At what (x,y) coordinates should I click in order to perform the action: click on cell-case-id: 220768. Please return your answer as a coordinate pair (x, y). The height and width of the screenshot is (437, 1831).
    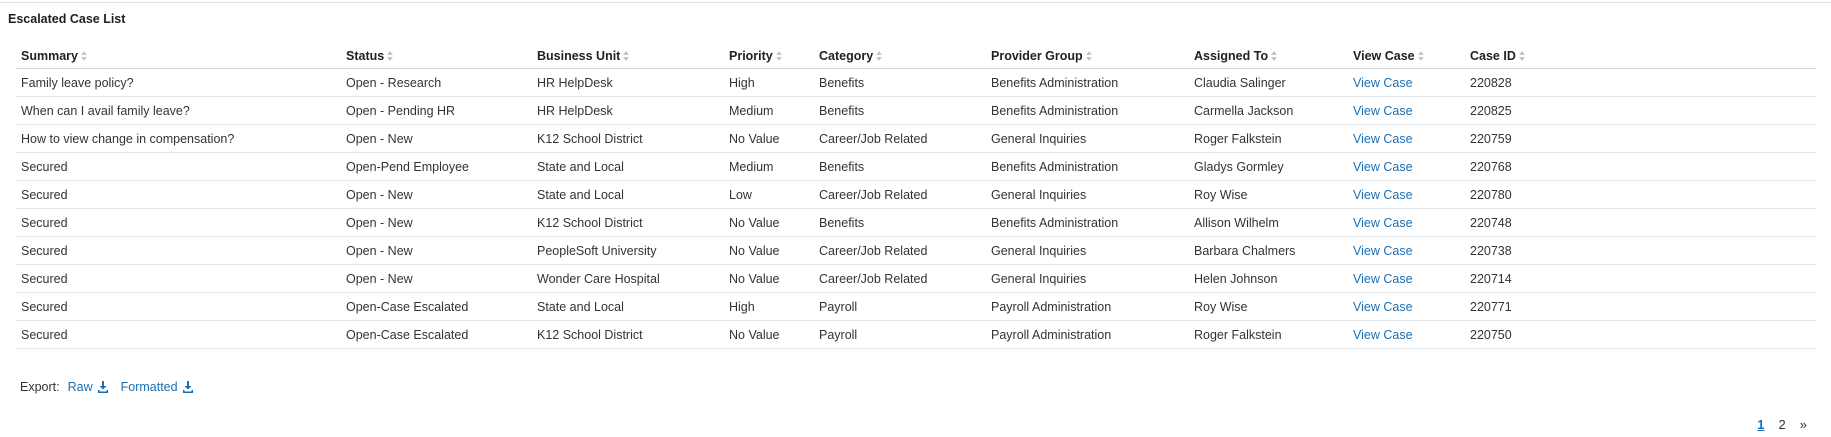
    Looking at the image, I should click on (1640, 166).